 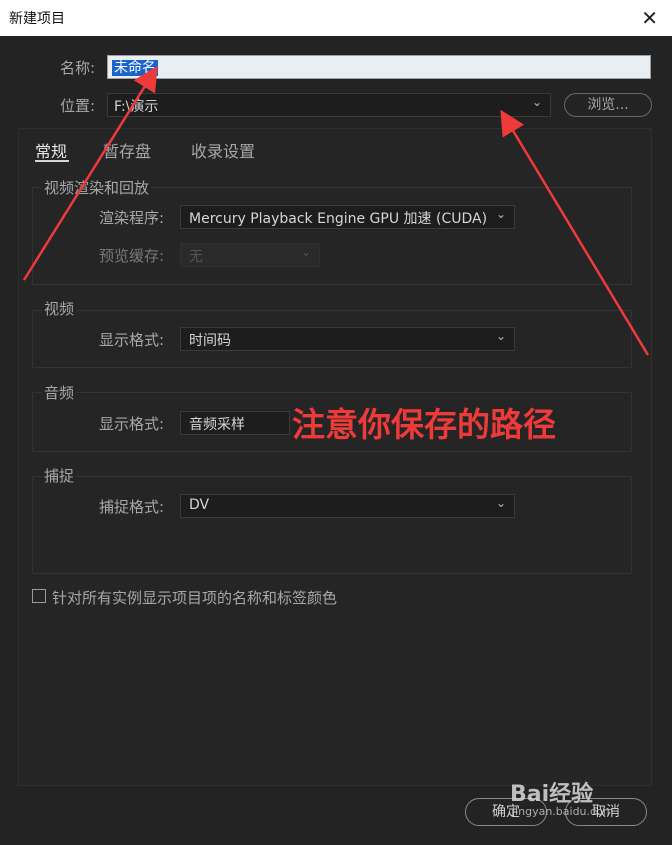 I want to click on video-display-format-dropdown: 时间码 ⌄, so click(x=347, y=339).